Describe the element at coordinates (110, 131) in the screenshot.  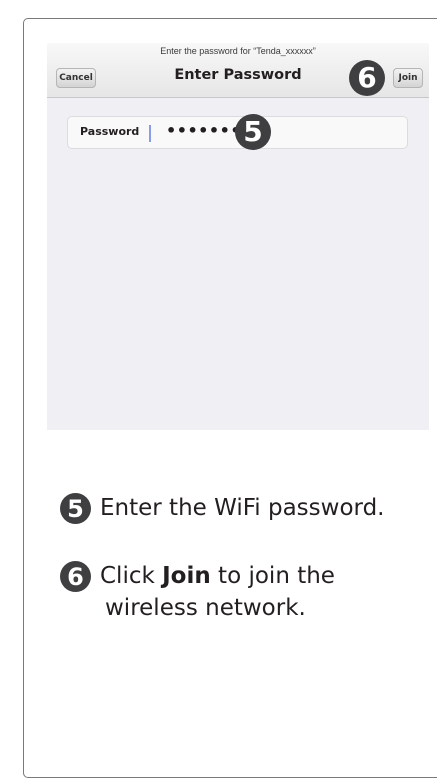
I see `password-label: Password` at that location.